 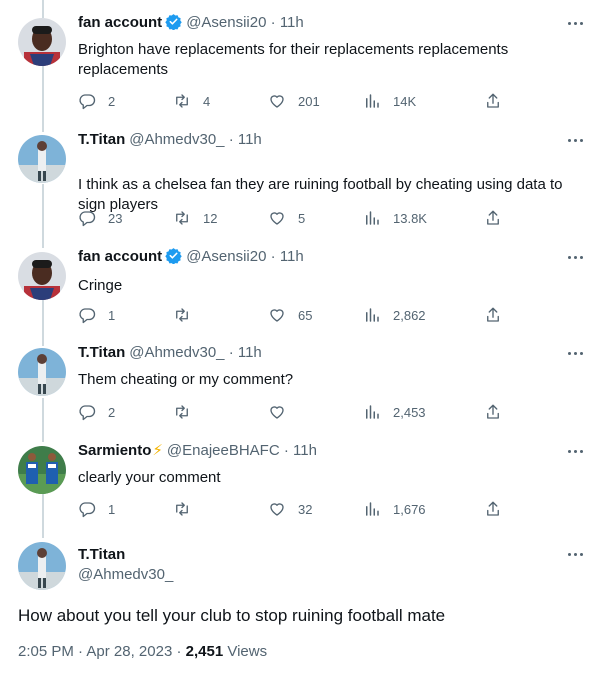 What do you see at coordinates (101, 554) in the screenshot?
I see `main-tweet-name: T.Titan` at bounding box center [101, 554].